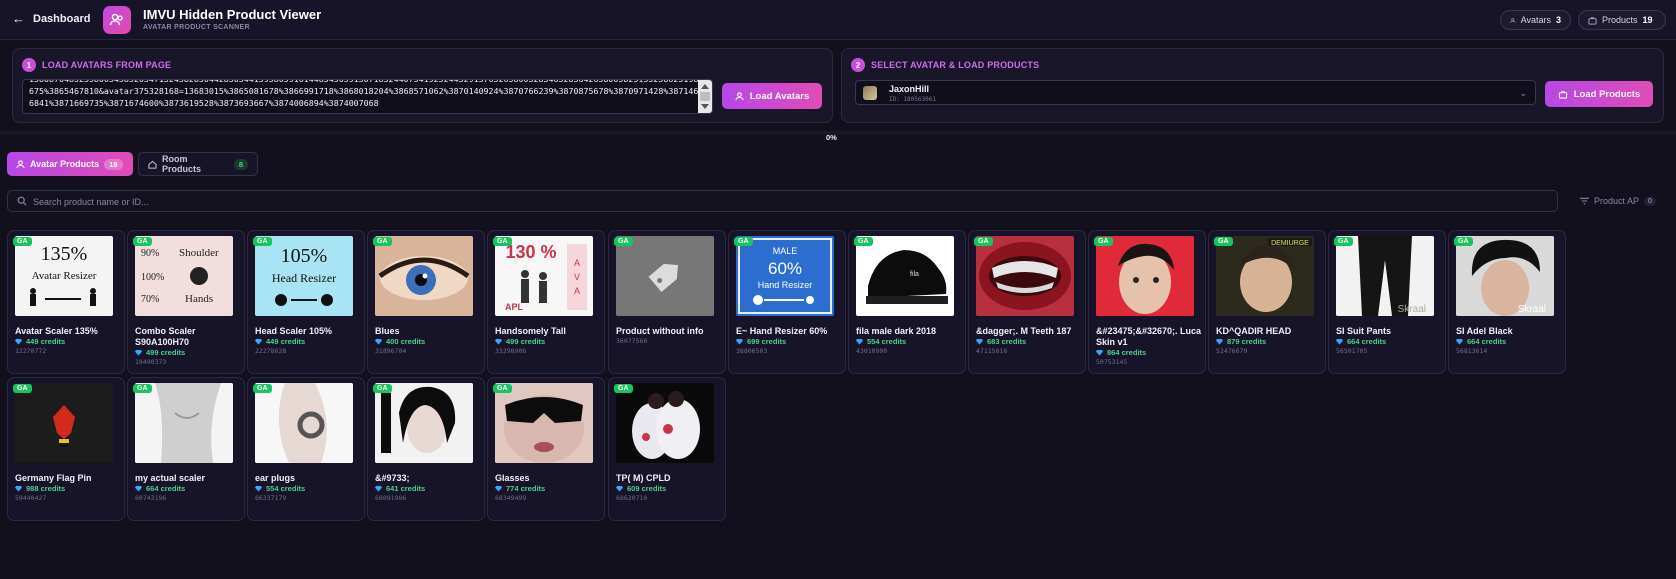 The image size is (1676, 579). I want to click on product-id: 43010990, so click(872, 351).